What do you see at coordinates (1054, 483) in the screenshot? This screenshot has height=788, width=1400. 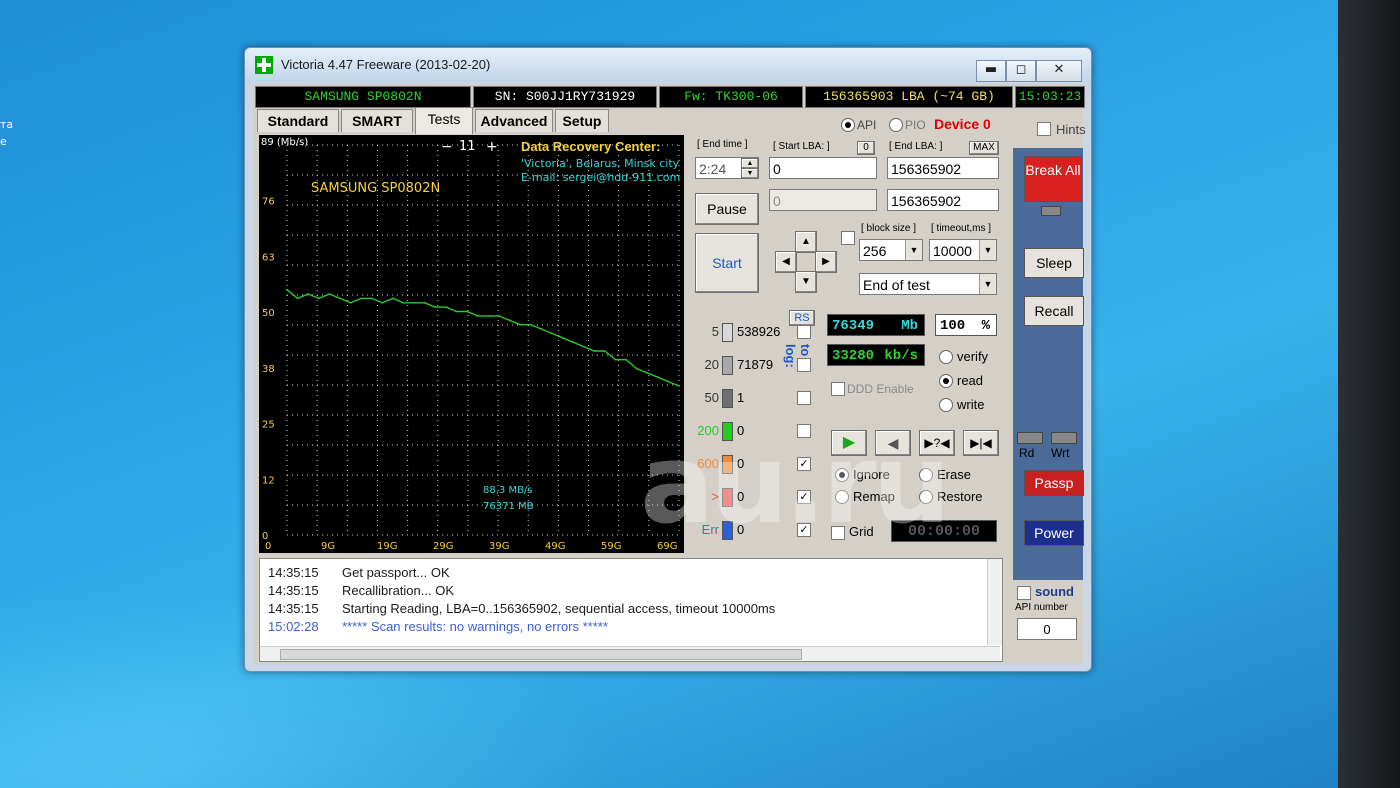 I see `passp-button: Passp` at bounding box center [1054, 483].